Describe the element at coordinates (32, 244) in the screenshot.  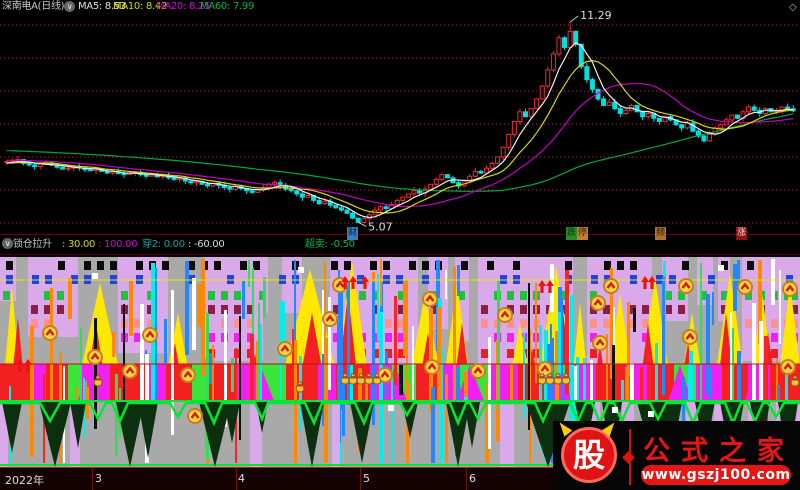
I see `indicator-name: 锁仓拉升` at that location.